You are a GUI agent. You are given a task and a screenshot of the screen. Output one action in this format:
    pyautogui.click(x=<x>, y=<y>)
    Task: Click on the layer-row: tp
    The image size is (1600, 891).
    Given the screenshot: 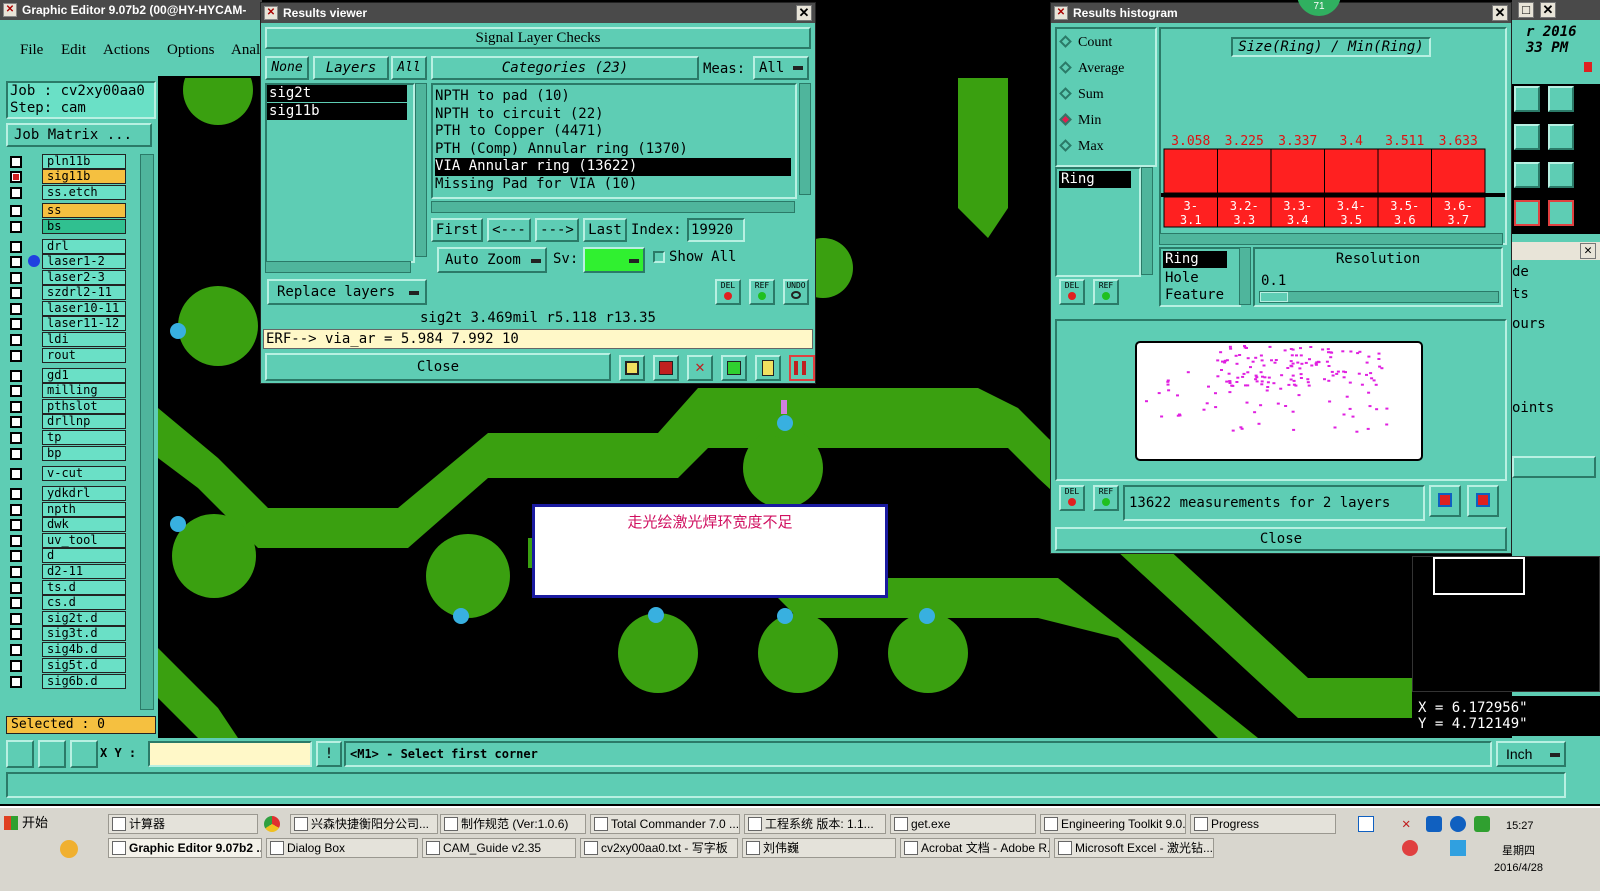 What is the action you would take?
    pyautogui.click(x=67, y=437)
    